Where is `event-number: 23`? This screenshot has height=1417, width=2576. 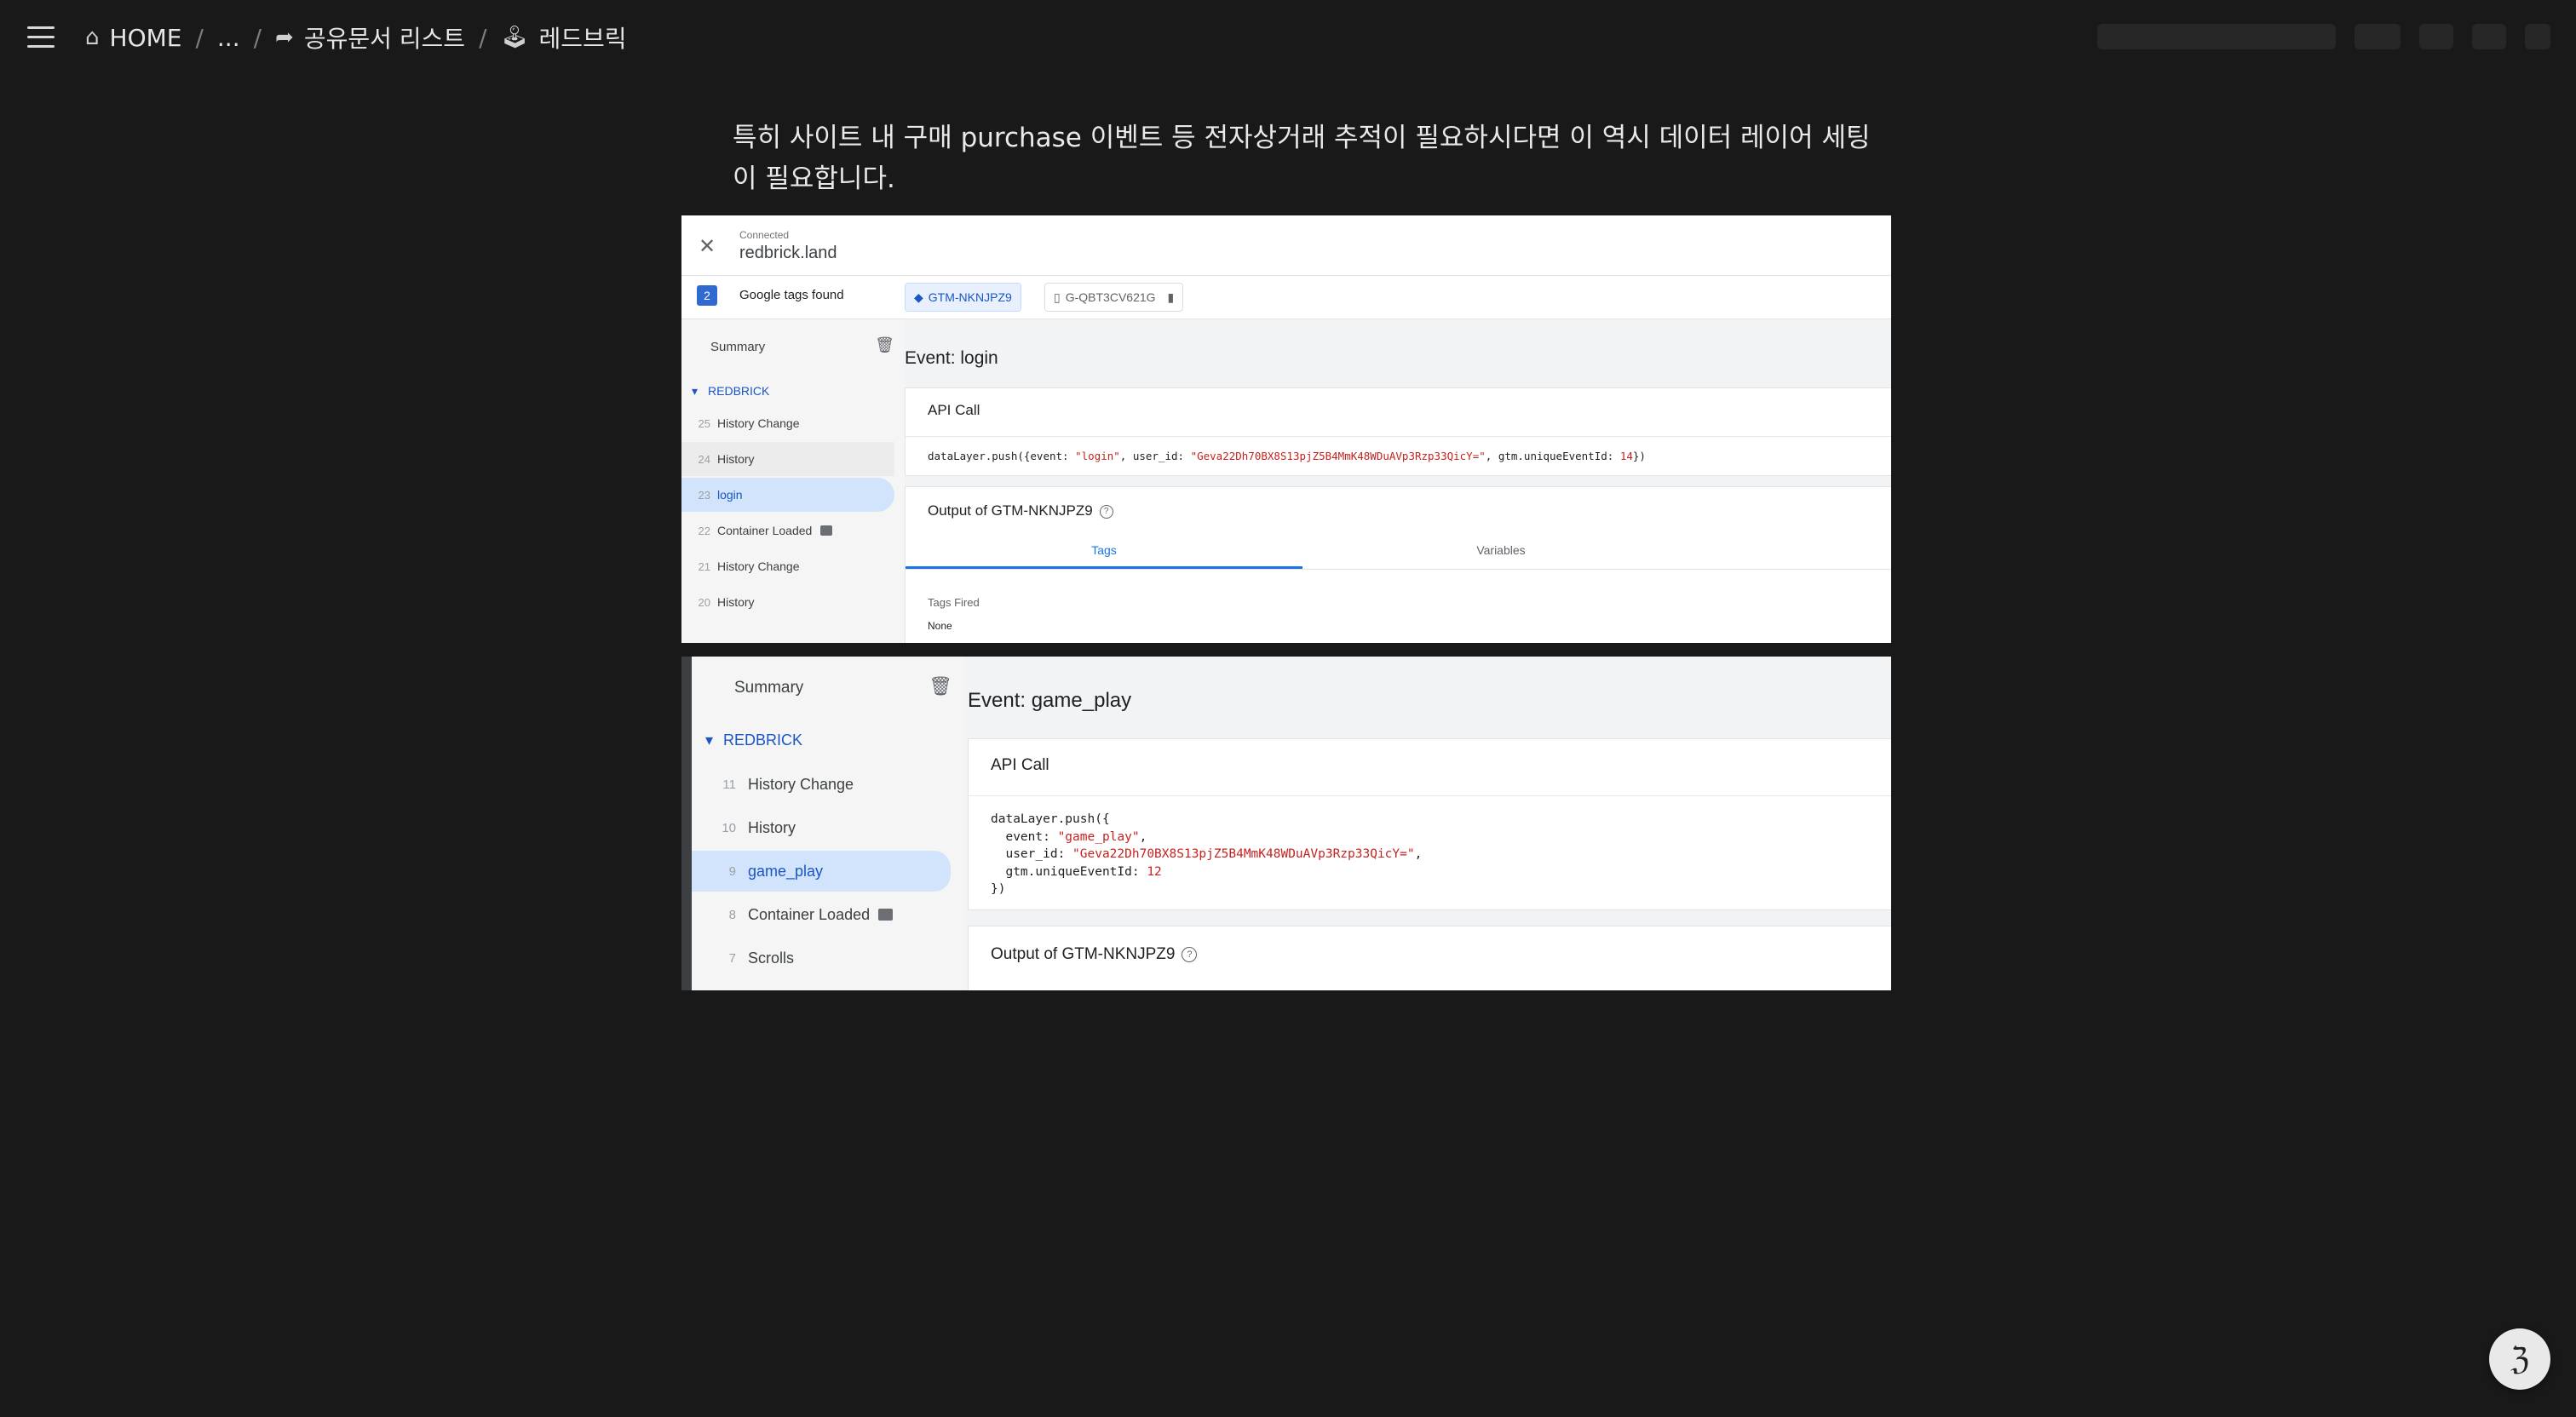
event-number: 23 is located at coordinates (704, 495).